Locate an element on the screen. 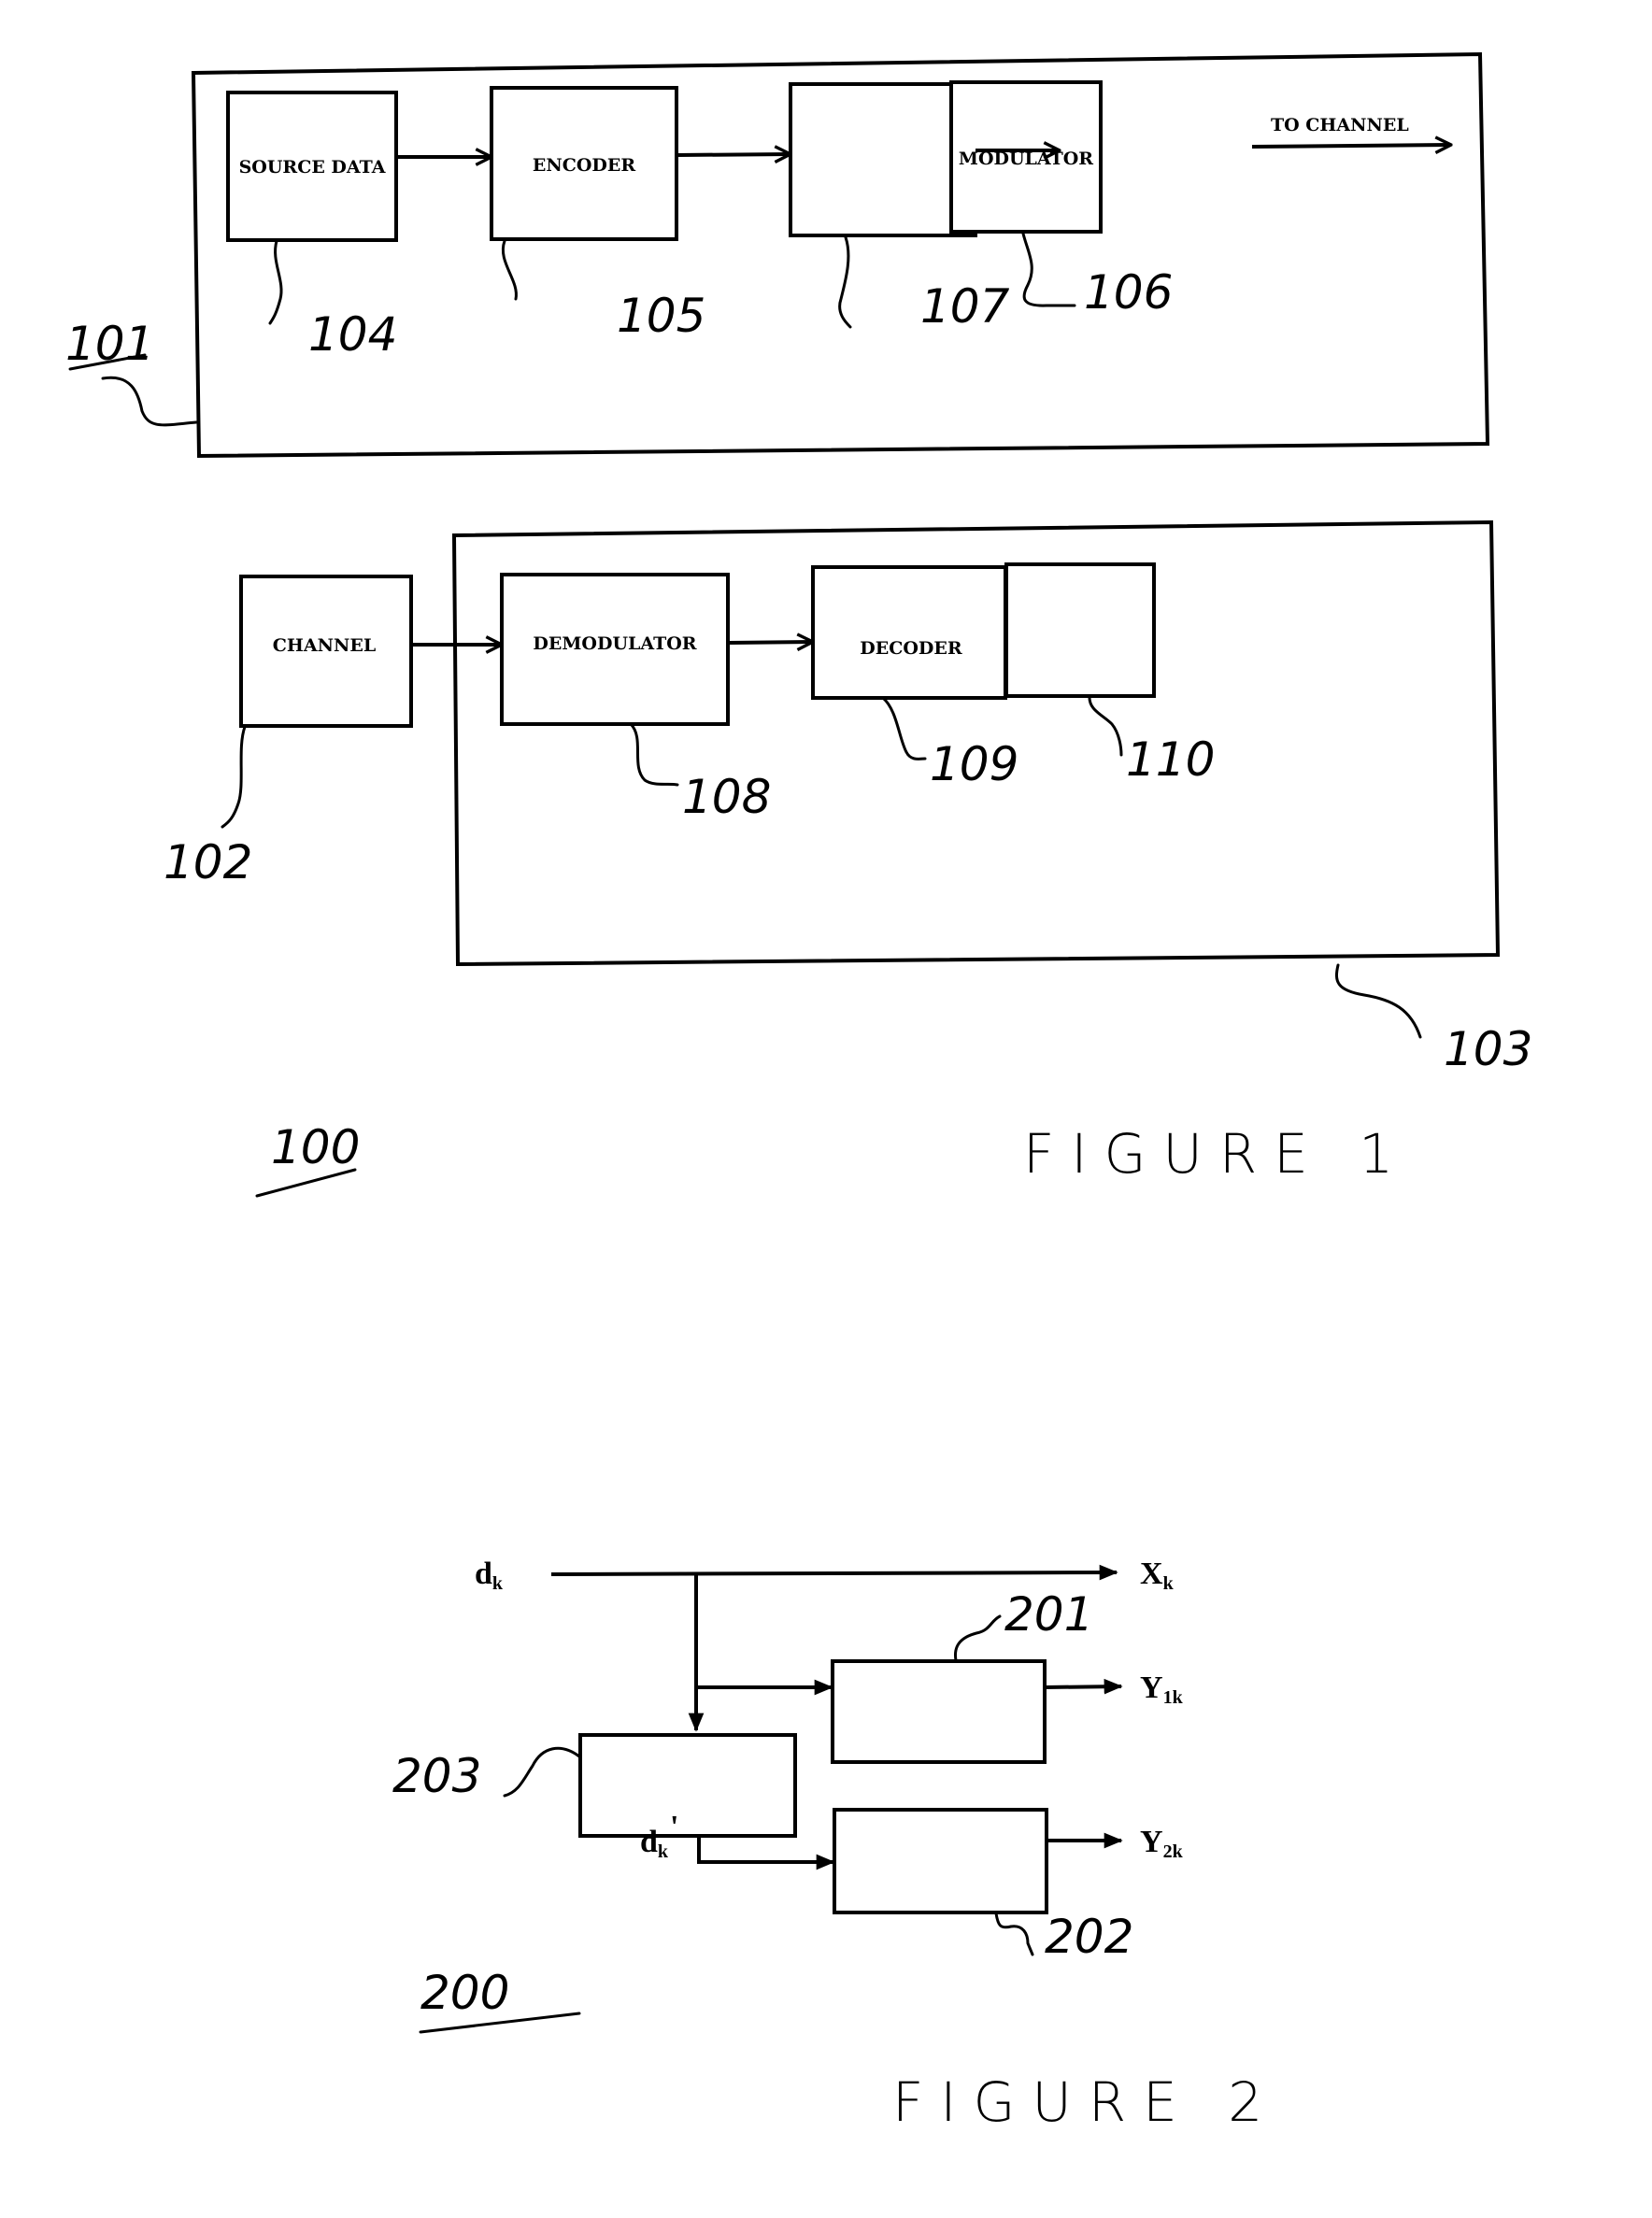  decoder-block is located at coordinates (909, 632).